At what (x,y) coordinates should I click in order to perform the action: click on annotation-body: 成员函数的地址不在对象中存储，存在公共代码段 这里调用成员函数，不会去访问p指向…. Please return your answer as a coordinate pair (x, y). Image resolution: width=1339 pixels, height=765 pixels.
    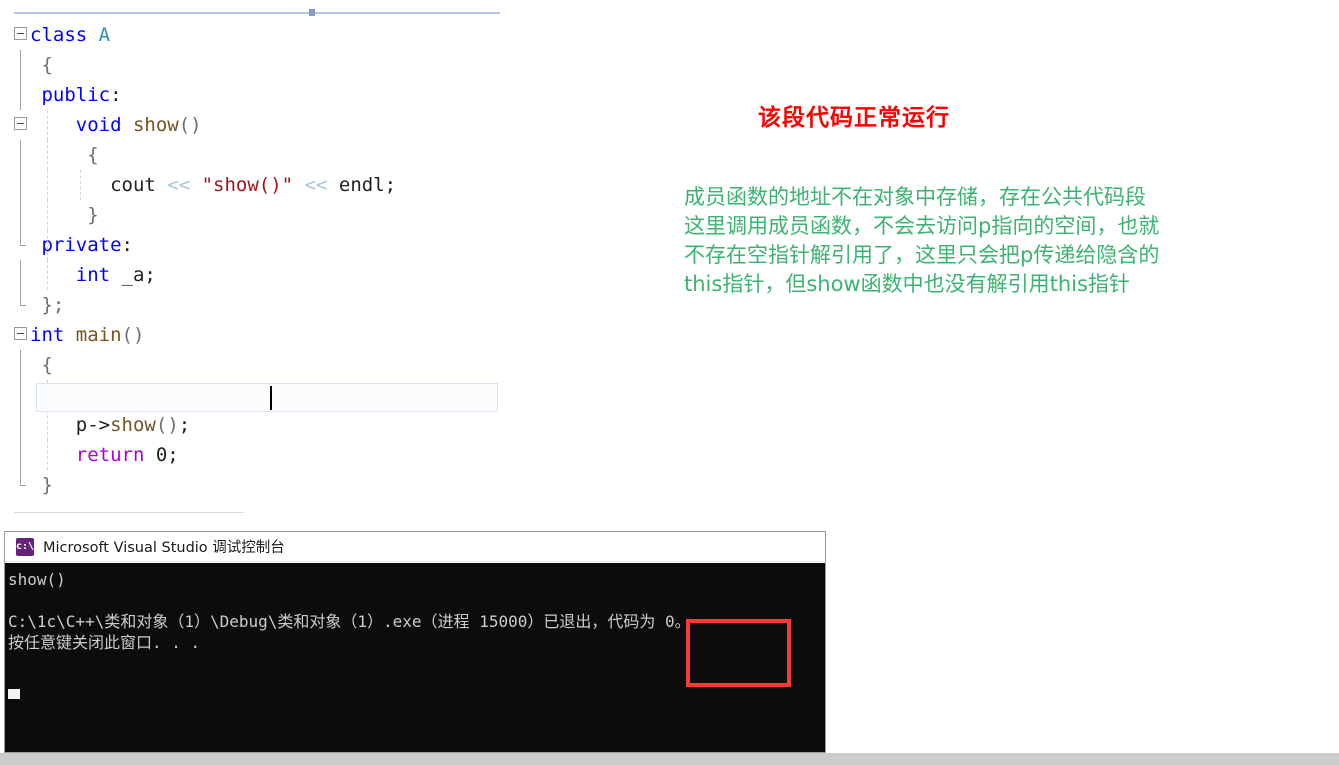
    Looking at the image, I should click on (922, 240).